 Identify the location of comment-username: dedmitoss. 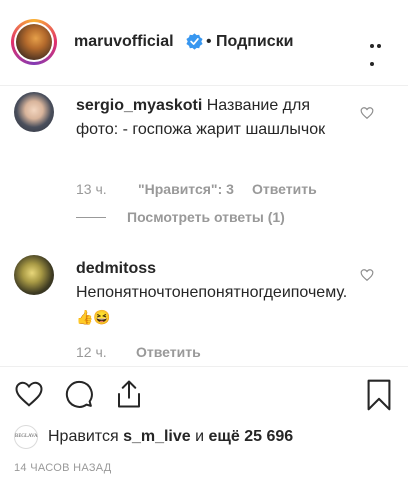
(116, 268).